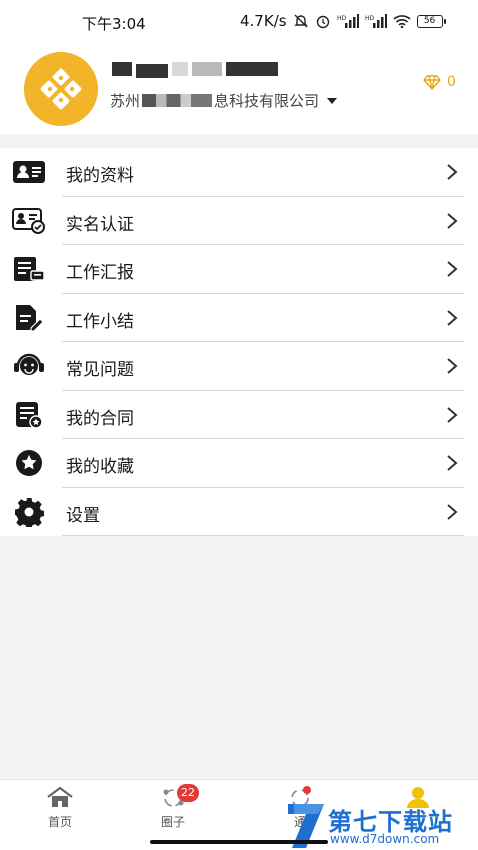  I want to click on company-logo-icon, so click(61, 89).